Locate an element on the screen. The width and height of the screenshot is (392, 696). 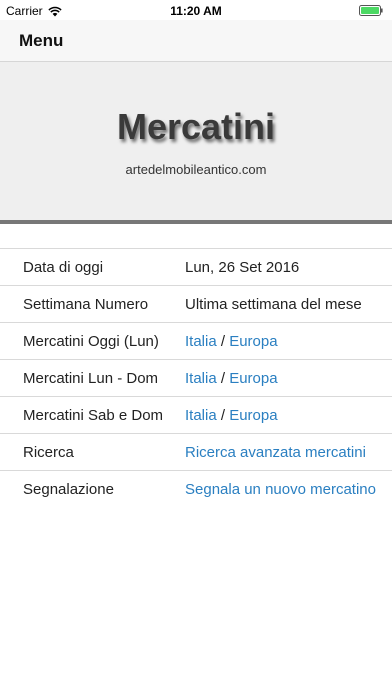
row-date: Data di oggi Lun, 26 Set 2016 is located at coordinates (196, 267).